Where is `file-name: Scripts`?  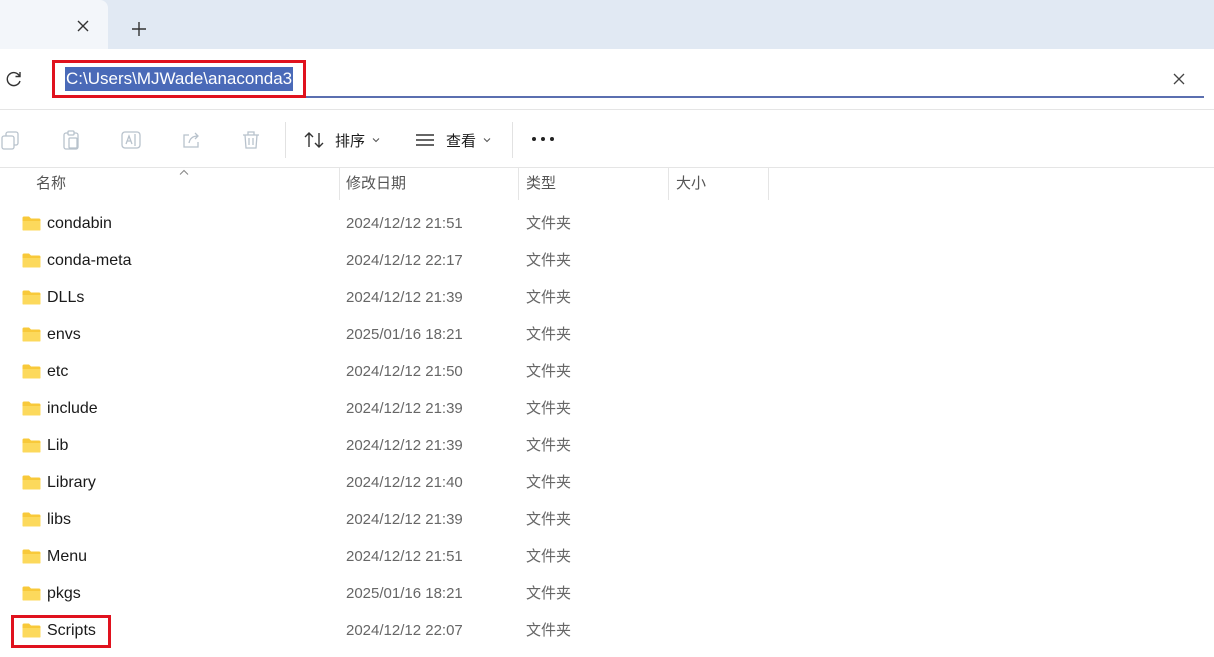
file-name: Scripts is located at coordinates (71, 630).